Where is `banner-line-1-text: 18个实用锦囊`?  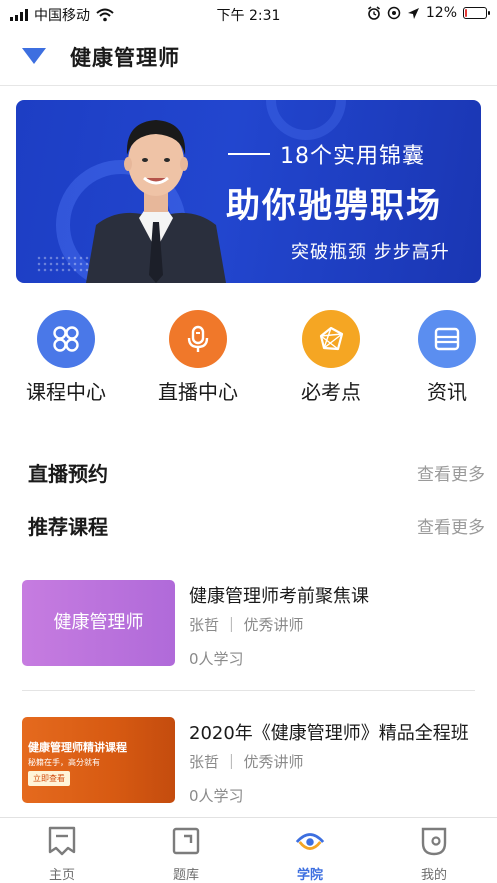
banner-line-1-text: 18个实用锦囊 is located at coordinates (352, 156).